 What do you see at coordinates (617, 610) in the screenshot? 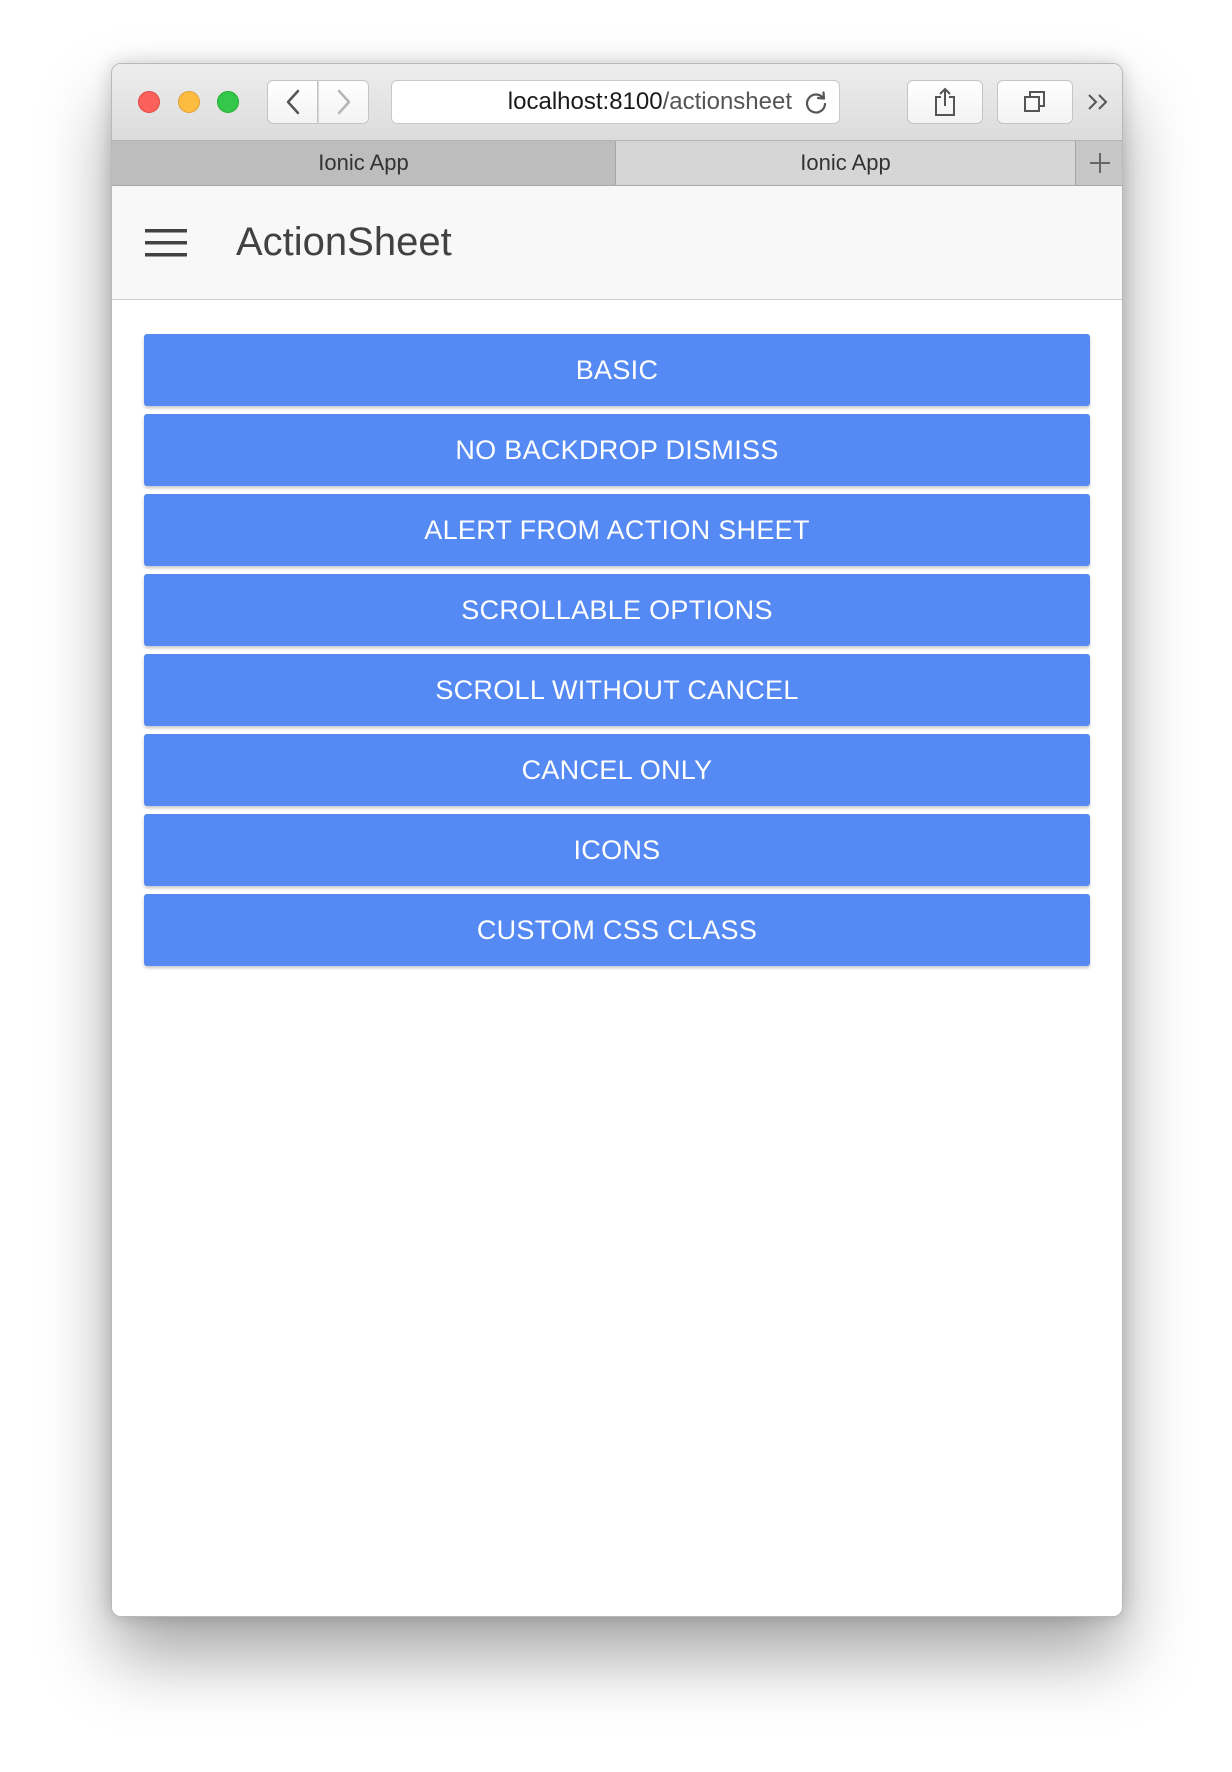
I see `scrollable-options-button: SCROLLABLE OPTIONS` at bounding box center [617, 610].